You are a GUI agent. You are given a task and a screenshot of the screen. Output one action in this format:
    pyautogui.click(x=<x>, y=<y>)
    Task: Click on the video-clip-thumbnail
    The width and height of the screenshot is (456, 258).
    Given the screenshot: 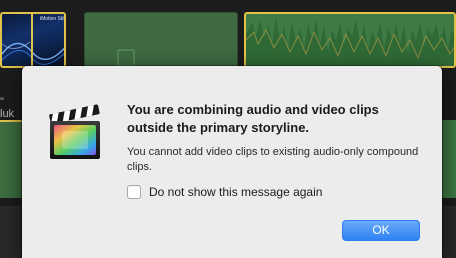 What is the action you would take?
    pyautogui.click(x=33, y=53)
    